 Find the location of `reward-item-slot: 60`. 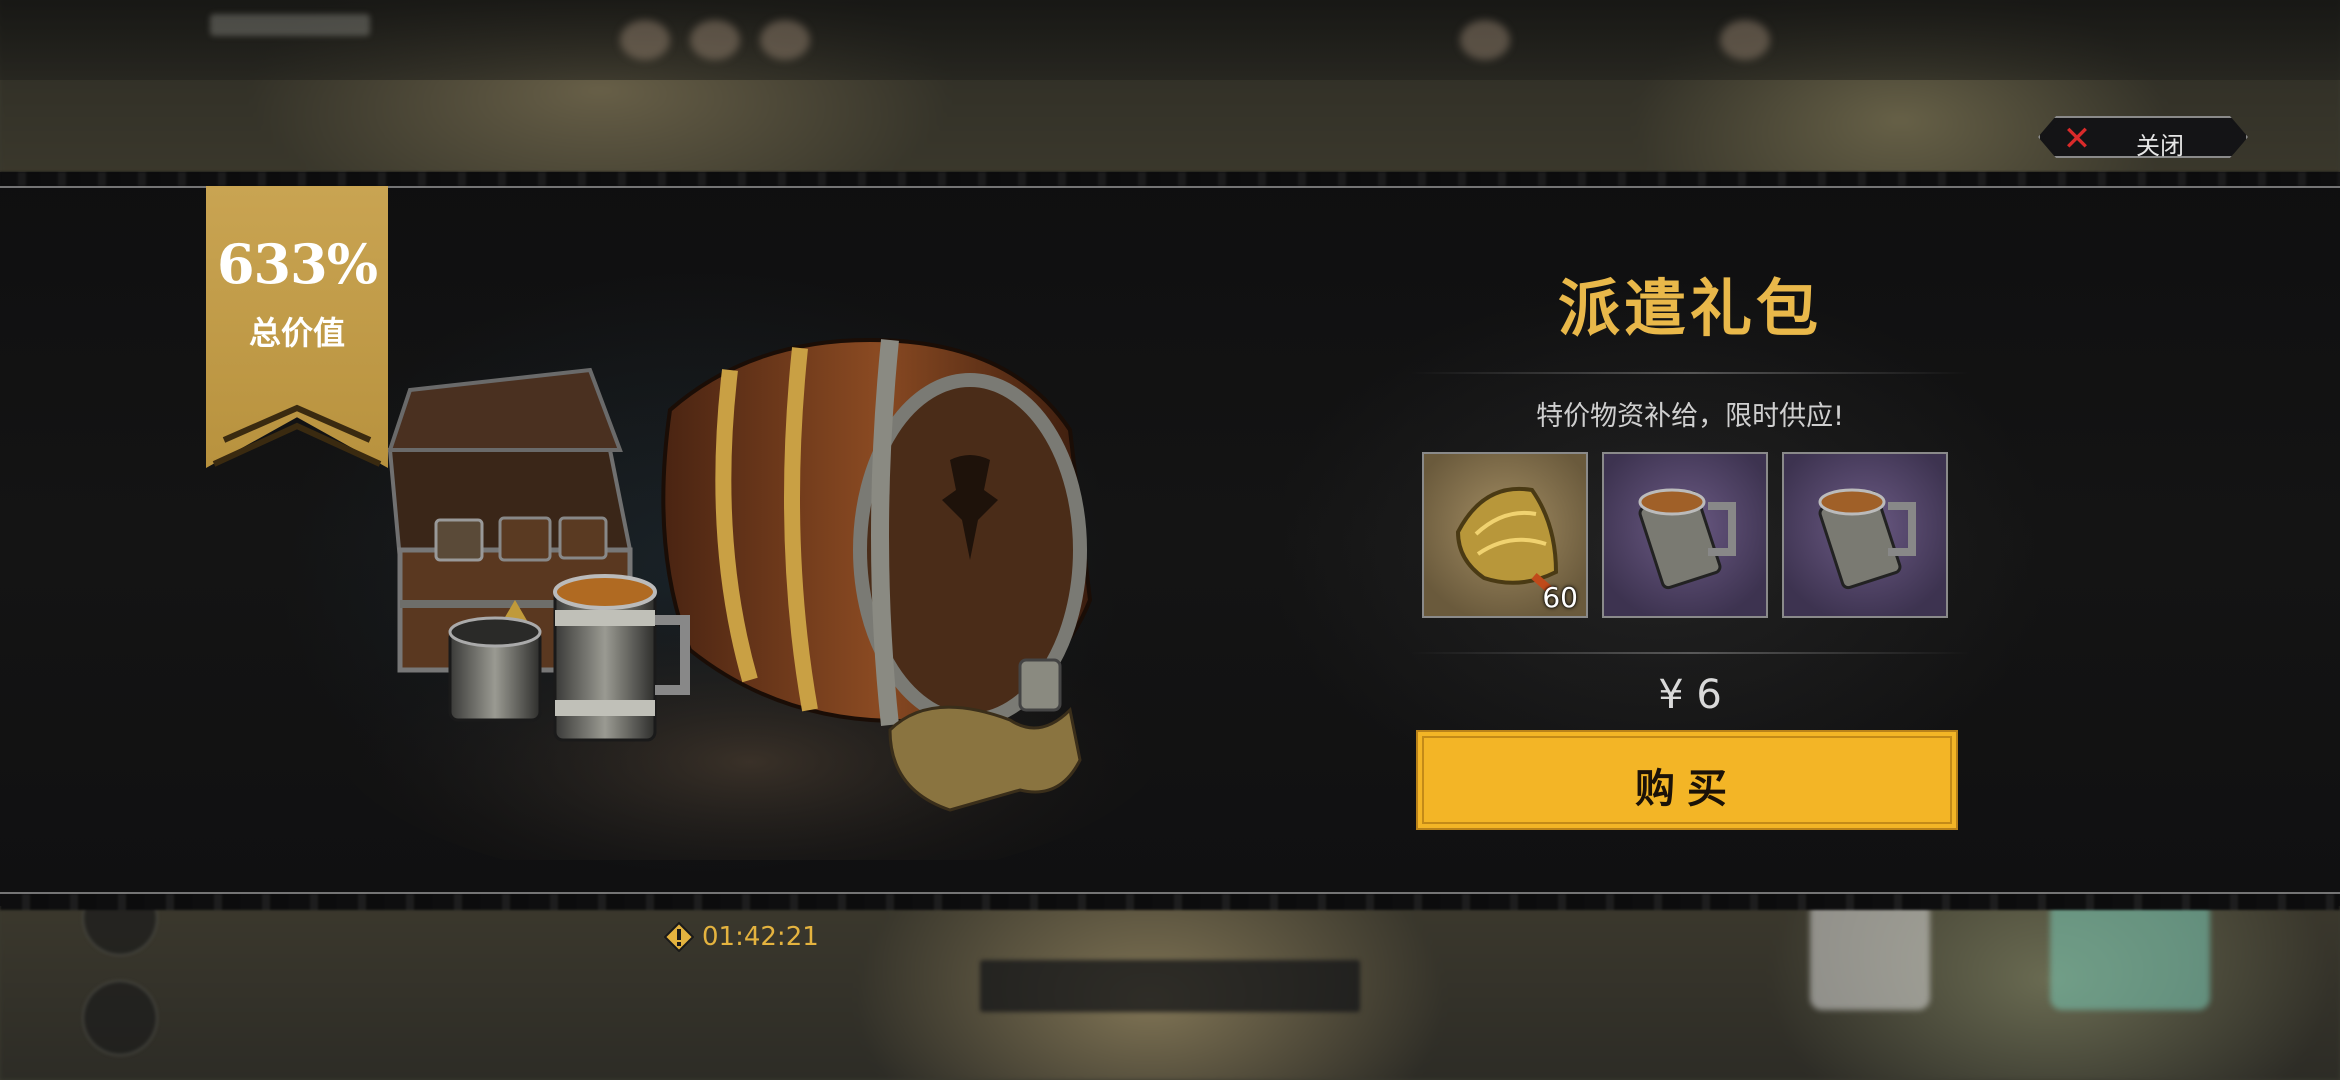

reward-item-slot: 60 is located at coordinates (1505, 535).